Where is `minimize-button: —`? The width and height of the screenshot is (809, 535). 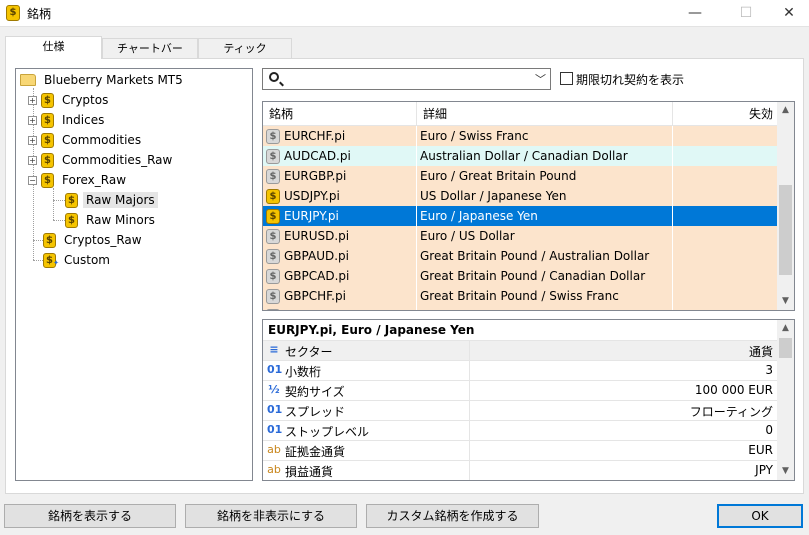 minimize-button: — is located at coordinates (695, 13).